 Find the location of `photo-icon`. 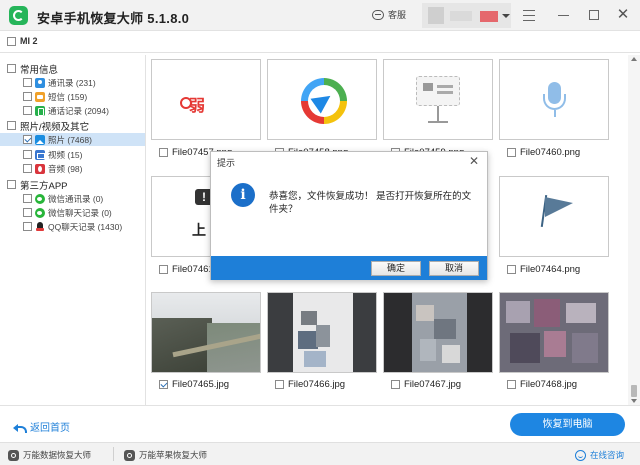

photo-icon is located at coordinates (40, 139).